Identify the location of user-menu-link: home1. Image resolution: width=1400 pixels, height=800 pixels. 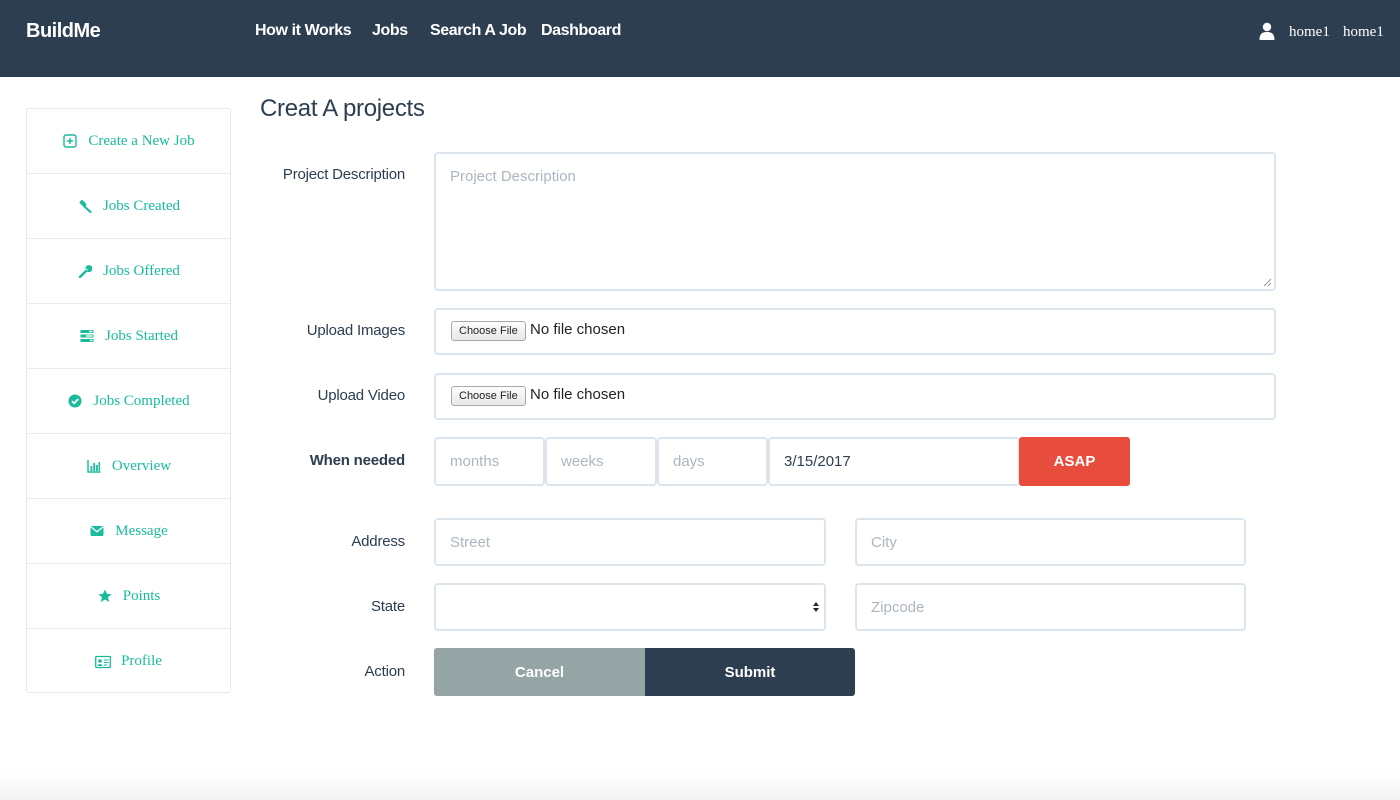
(1363, 32).